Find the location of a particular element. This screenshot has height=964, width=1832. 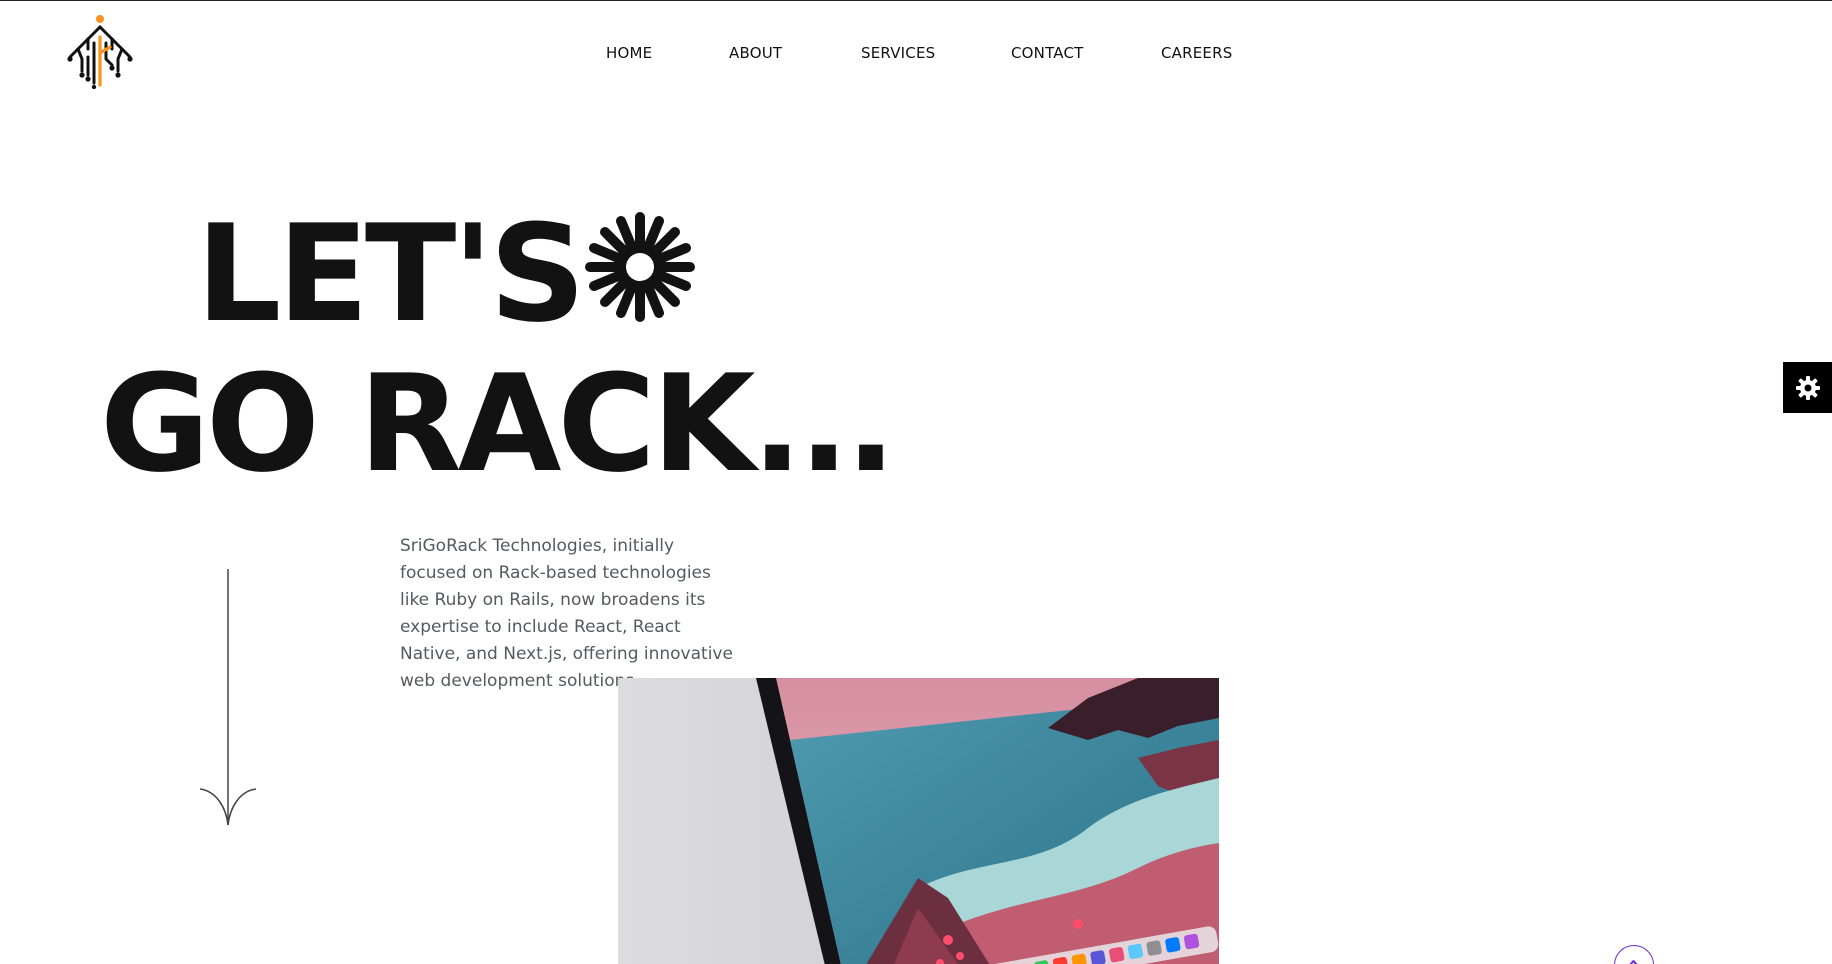

hero-heading-line1: LET'S is located at coordinates (391, 274).